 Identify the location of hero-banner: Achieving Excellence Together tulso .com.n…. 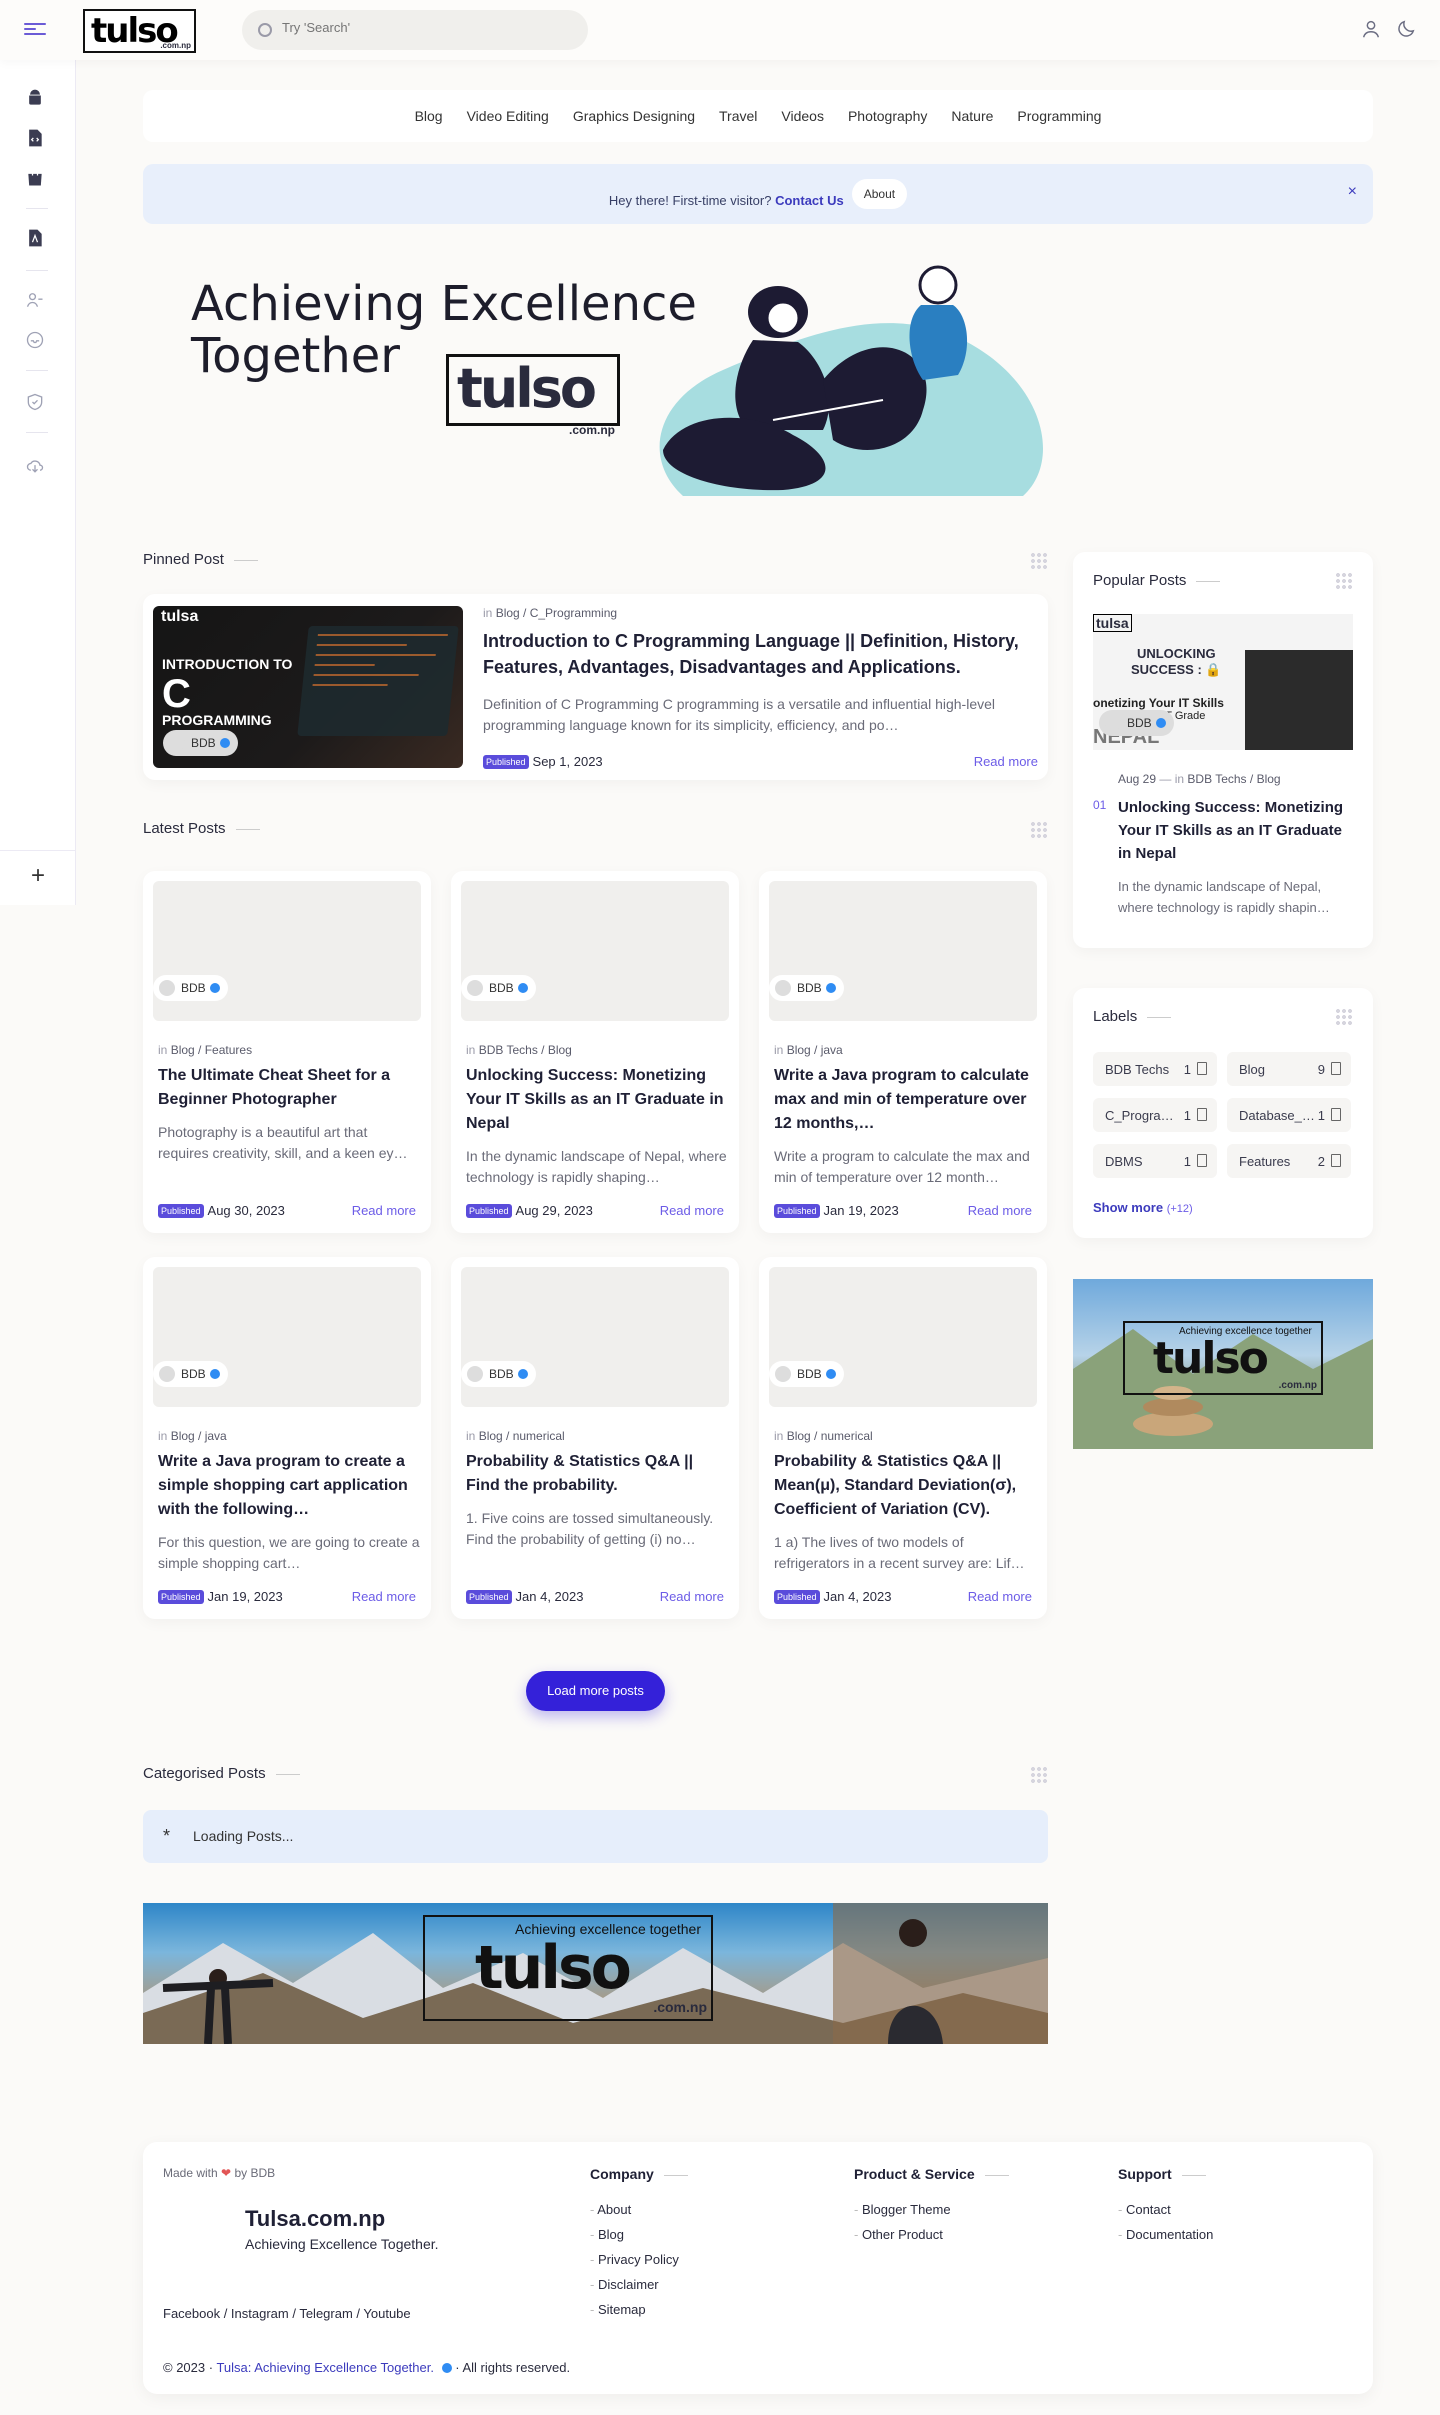
(603, 373).